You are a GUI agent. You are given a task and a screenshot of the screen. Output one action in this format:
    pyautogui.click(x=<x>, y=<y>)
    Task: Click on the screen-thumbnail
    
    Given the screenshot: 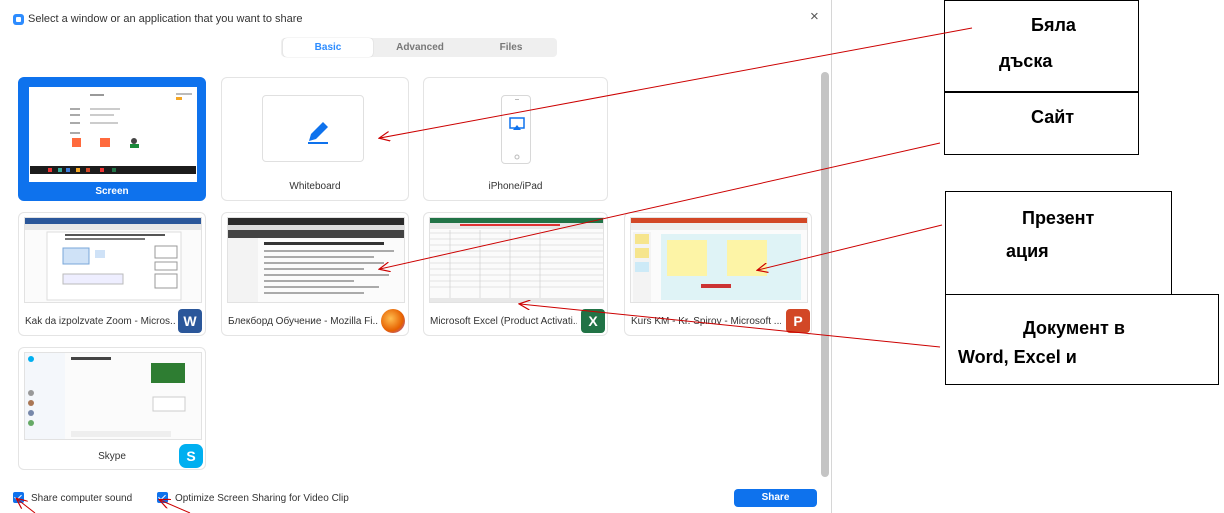 What is the action you would take?
    pyautogui.click(x=113, y=134)
    